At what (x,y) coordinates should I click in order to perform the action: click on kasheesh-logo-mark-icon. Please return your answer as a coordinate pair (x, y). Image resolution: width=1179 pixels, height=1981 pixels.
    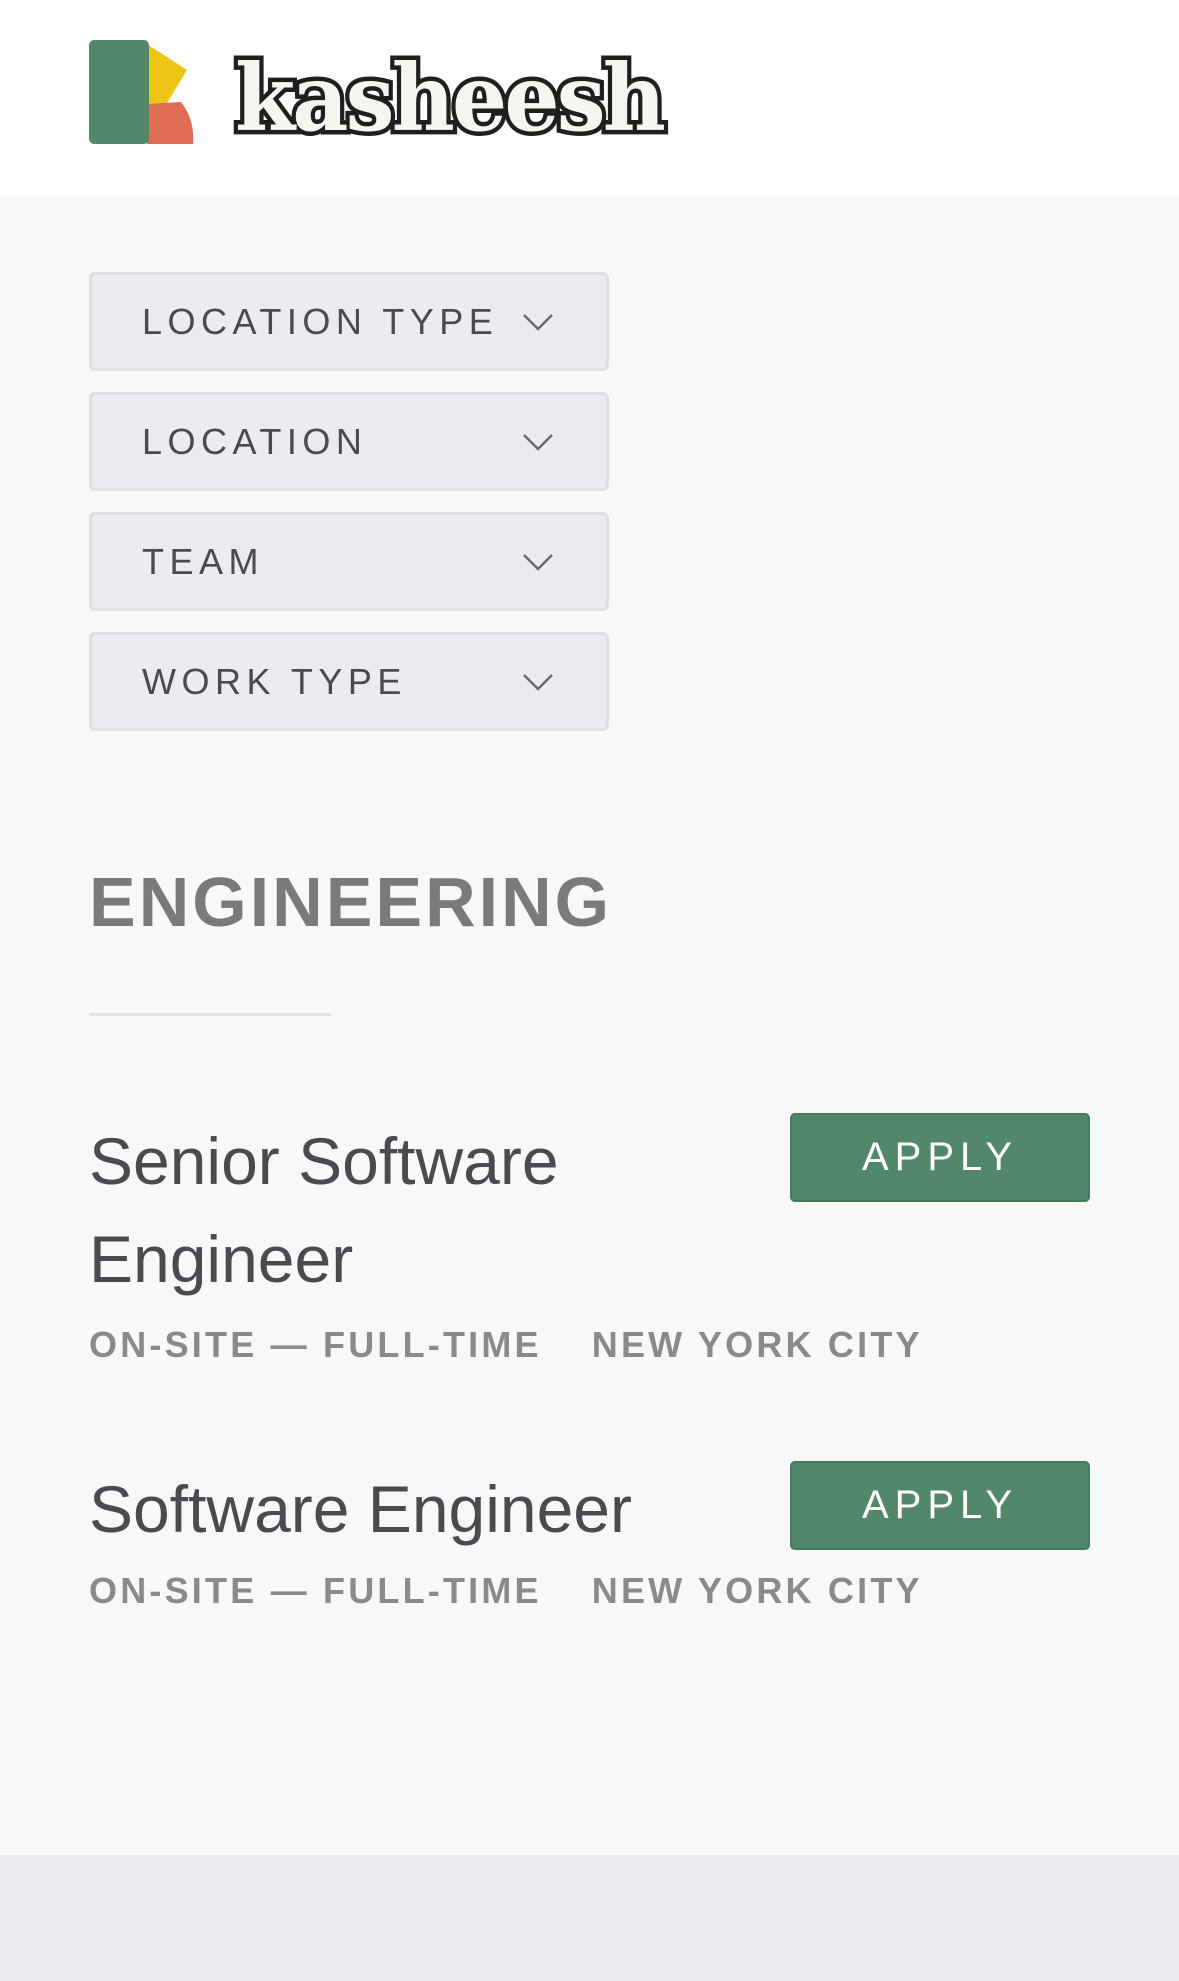
    Looking at the image, I should click on (141, 92).